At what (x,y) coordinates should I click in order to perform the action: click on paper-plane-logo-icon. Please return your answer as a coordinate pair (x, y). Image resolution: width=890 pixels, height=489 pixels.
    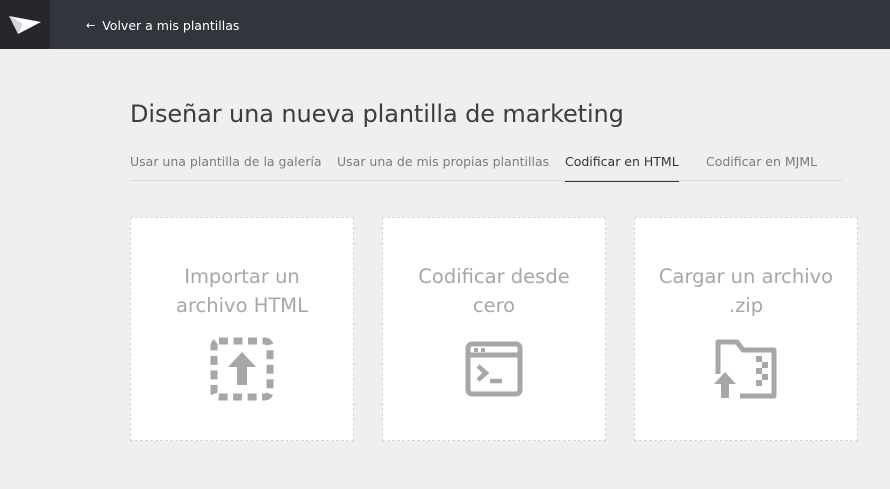
    Looking at the image, I should click on (25, 24).